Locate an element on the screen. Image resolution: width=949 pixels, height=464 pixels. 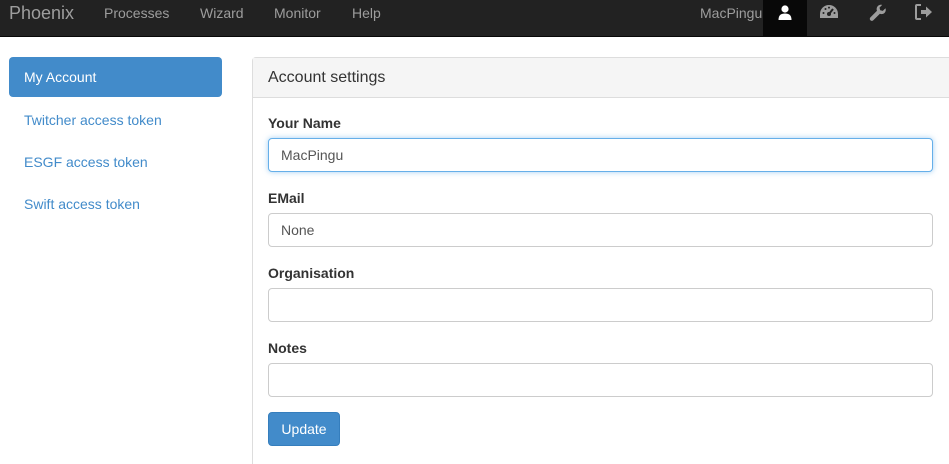
nav-wizard: Wizard is located at coordinates (222, 13).